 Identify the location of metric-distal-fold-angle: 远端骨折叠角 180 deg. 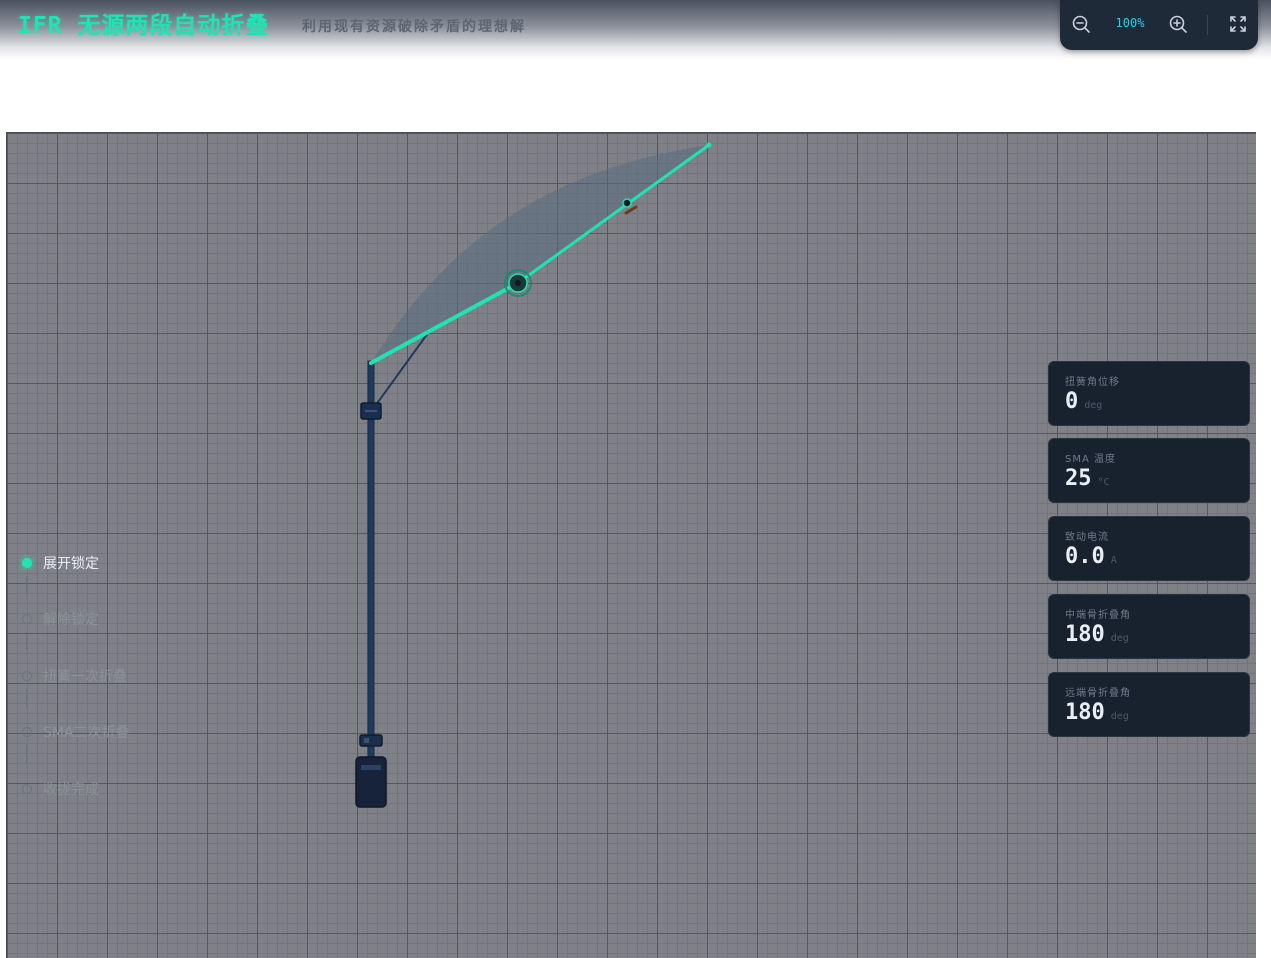
(1149, 704).